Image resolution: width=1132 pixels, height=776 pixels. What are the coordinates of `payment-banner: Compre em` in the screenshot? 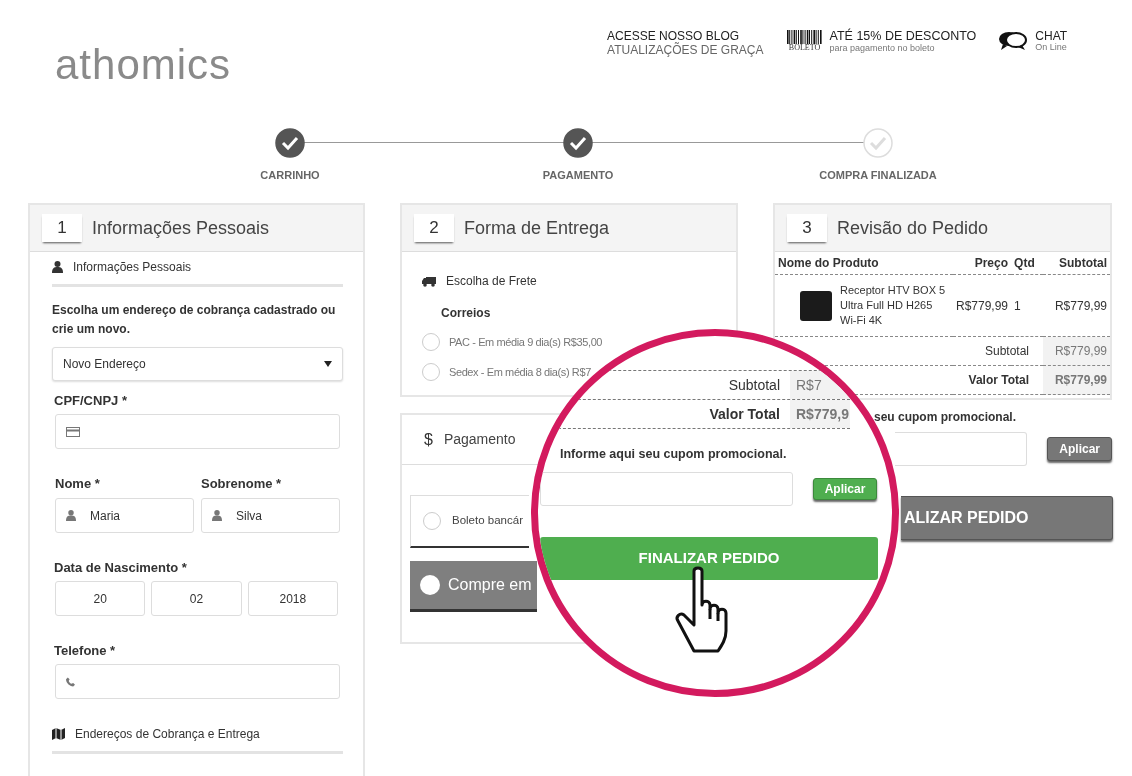 It's located at (473, 586).